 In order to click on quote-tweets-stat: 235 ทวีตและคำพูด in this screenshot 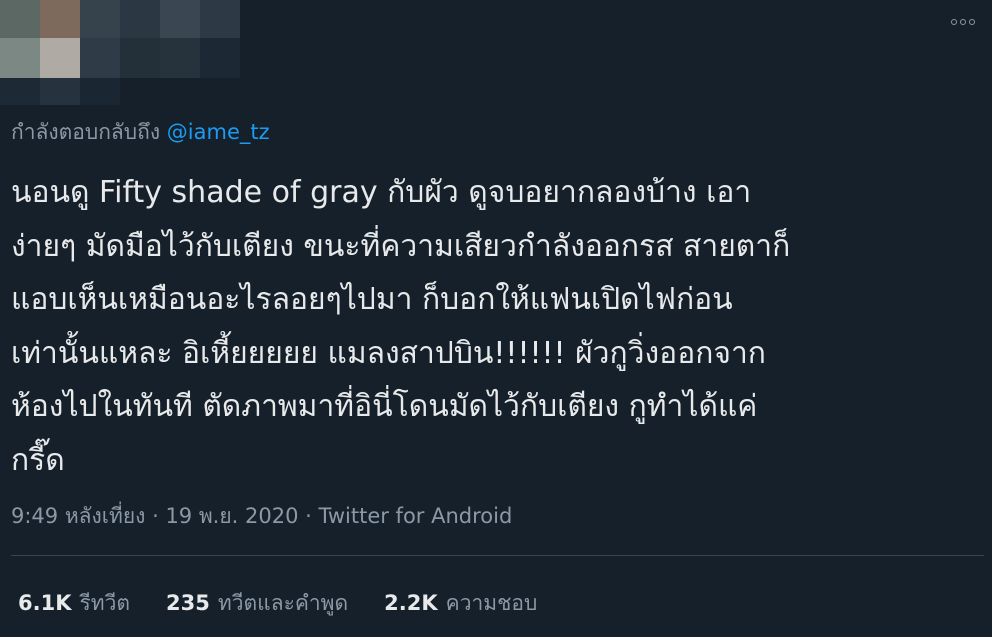, I will do `click(257, 603)`.